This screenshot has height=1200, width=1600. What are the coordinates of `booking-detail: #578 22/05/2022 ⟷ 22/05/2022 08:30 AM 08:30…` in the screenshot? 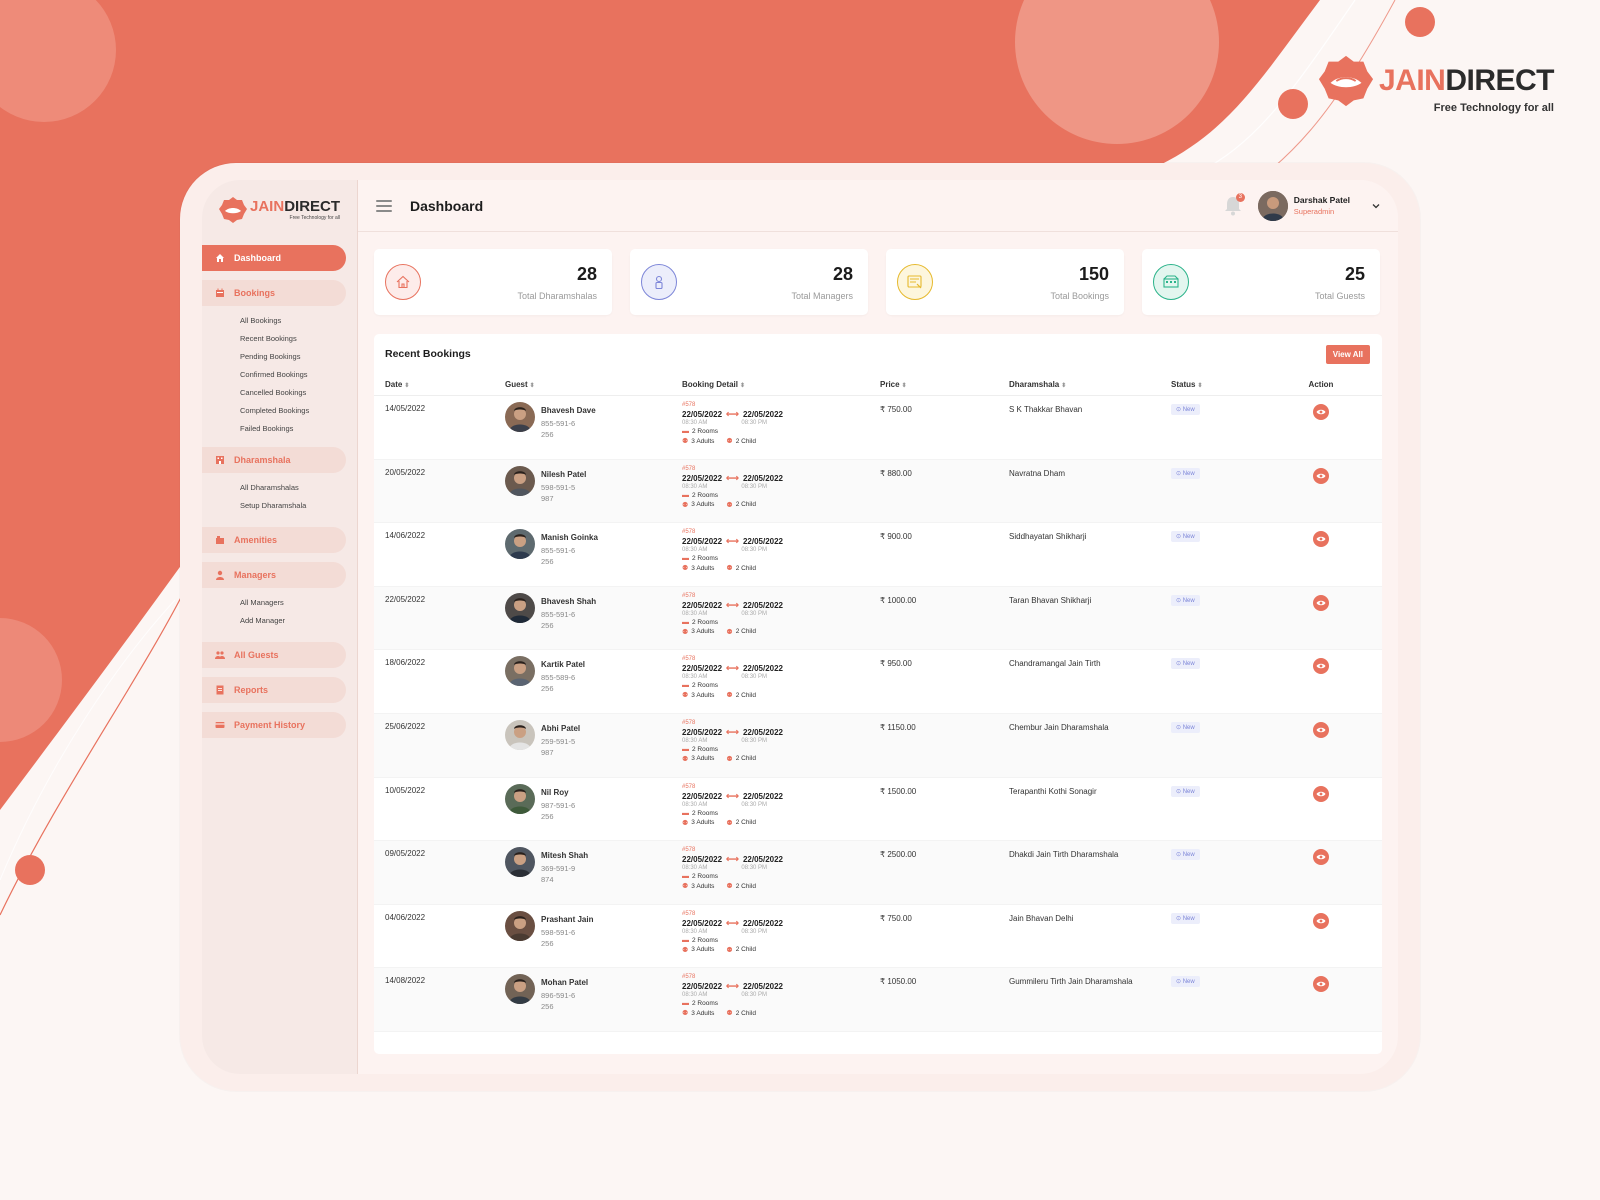 It's located at (781, 802).